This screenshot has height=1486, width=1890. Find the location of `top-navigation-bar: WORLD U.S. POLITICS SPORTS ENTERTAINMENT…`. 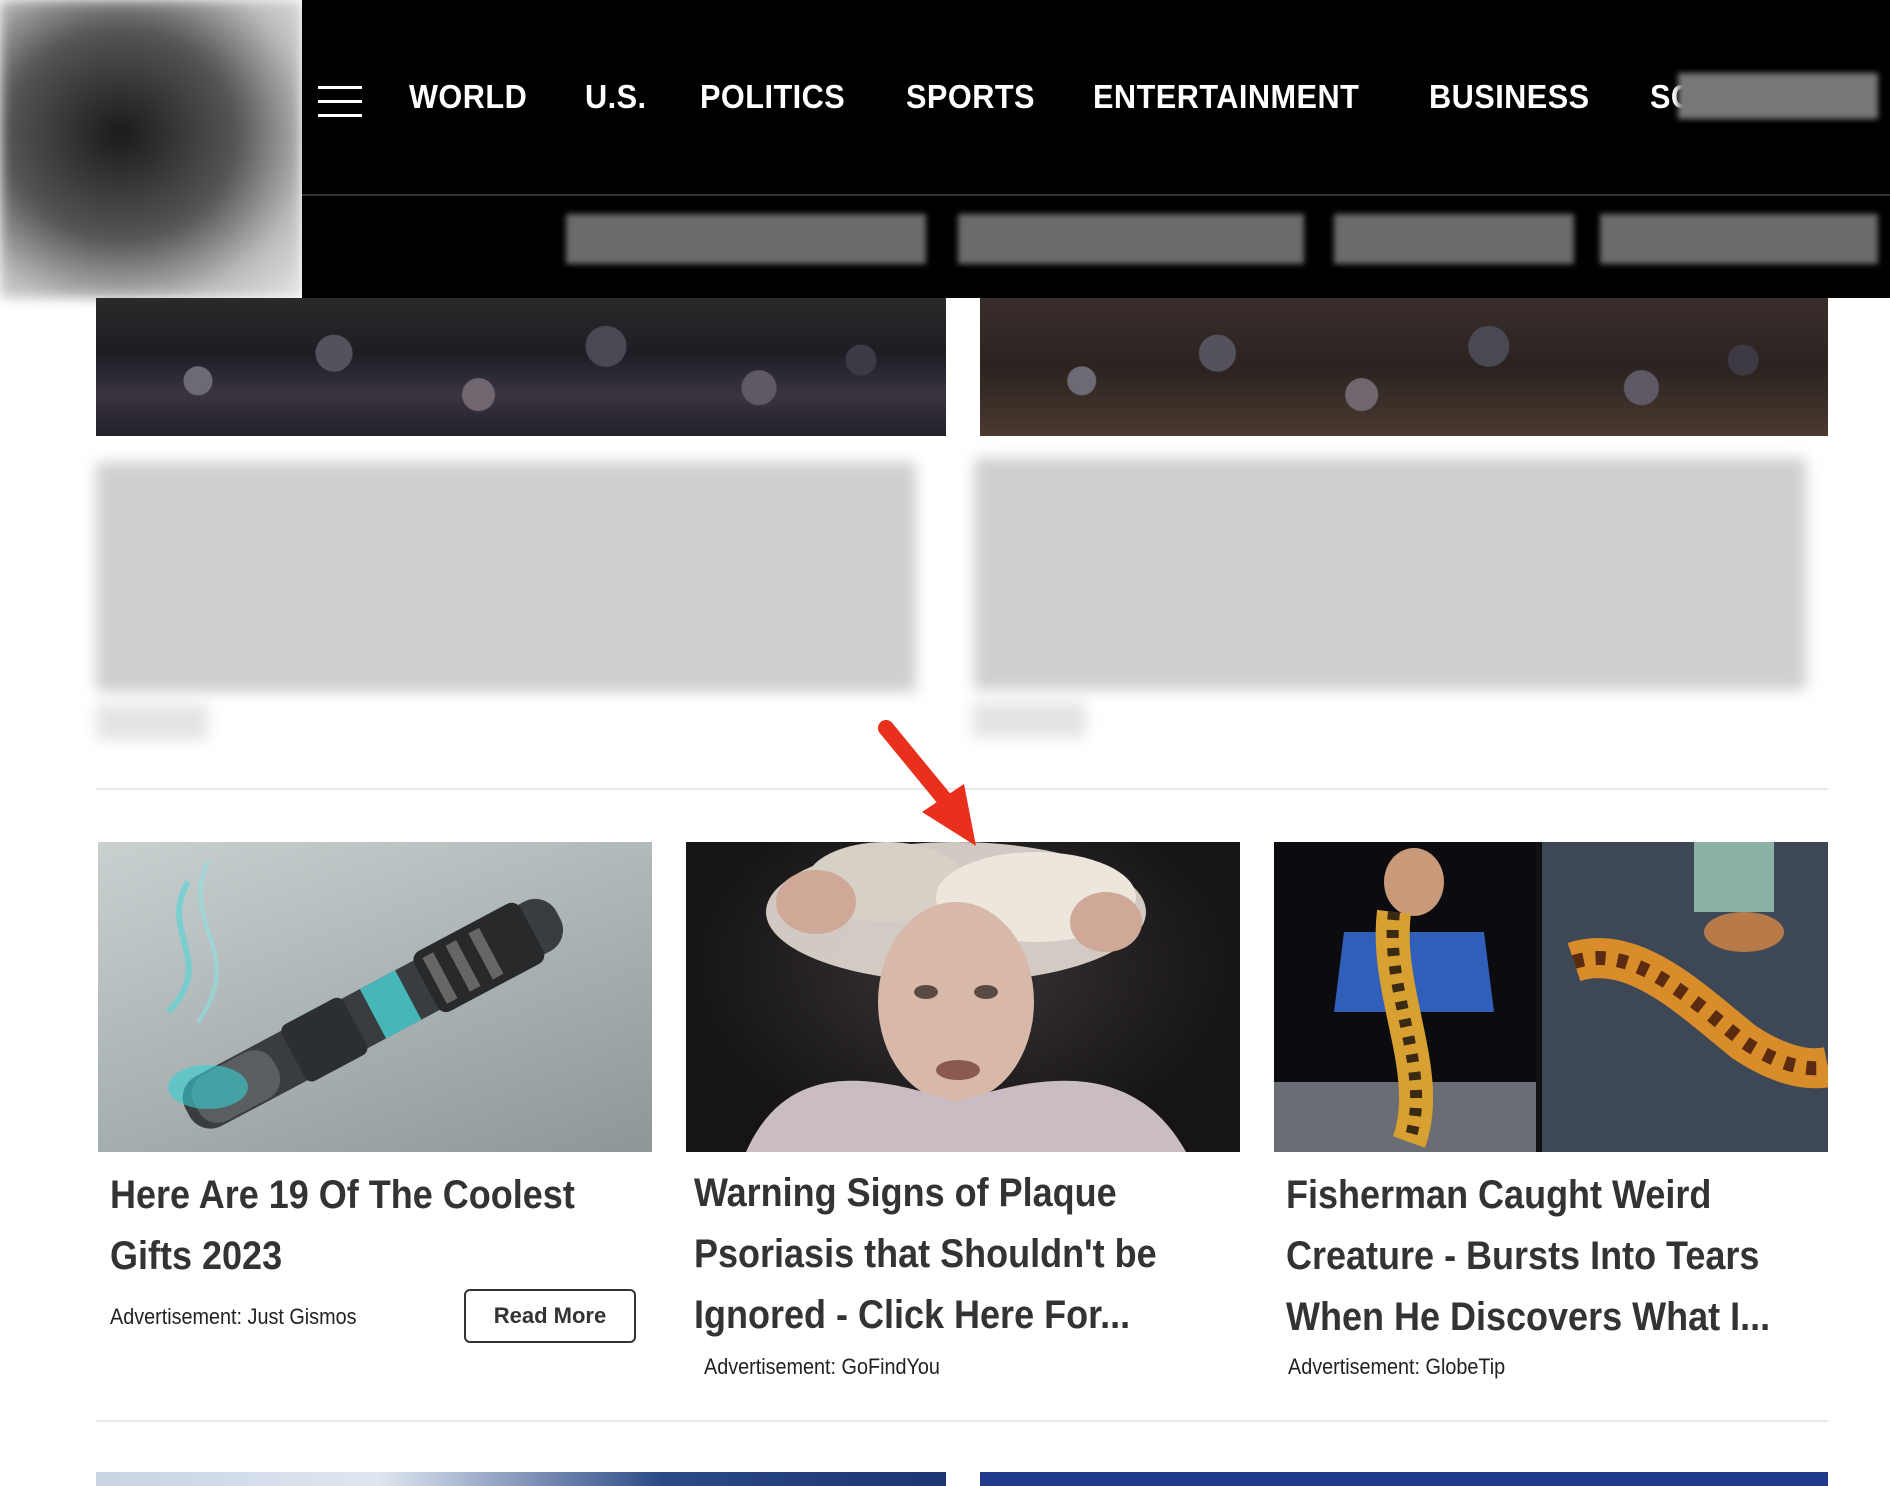

top-navigation-bar: WORLD U.S. POLITICS SPORTS ENTERTAINMENT… is located at coordinates (1096, 98).